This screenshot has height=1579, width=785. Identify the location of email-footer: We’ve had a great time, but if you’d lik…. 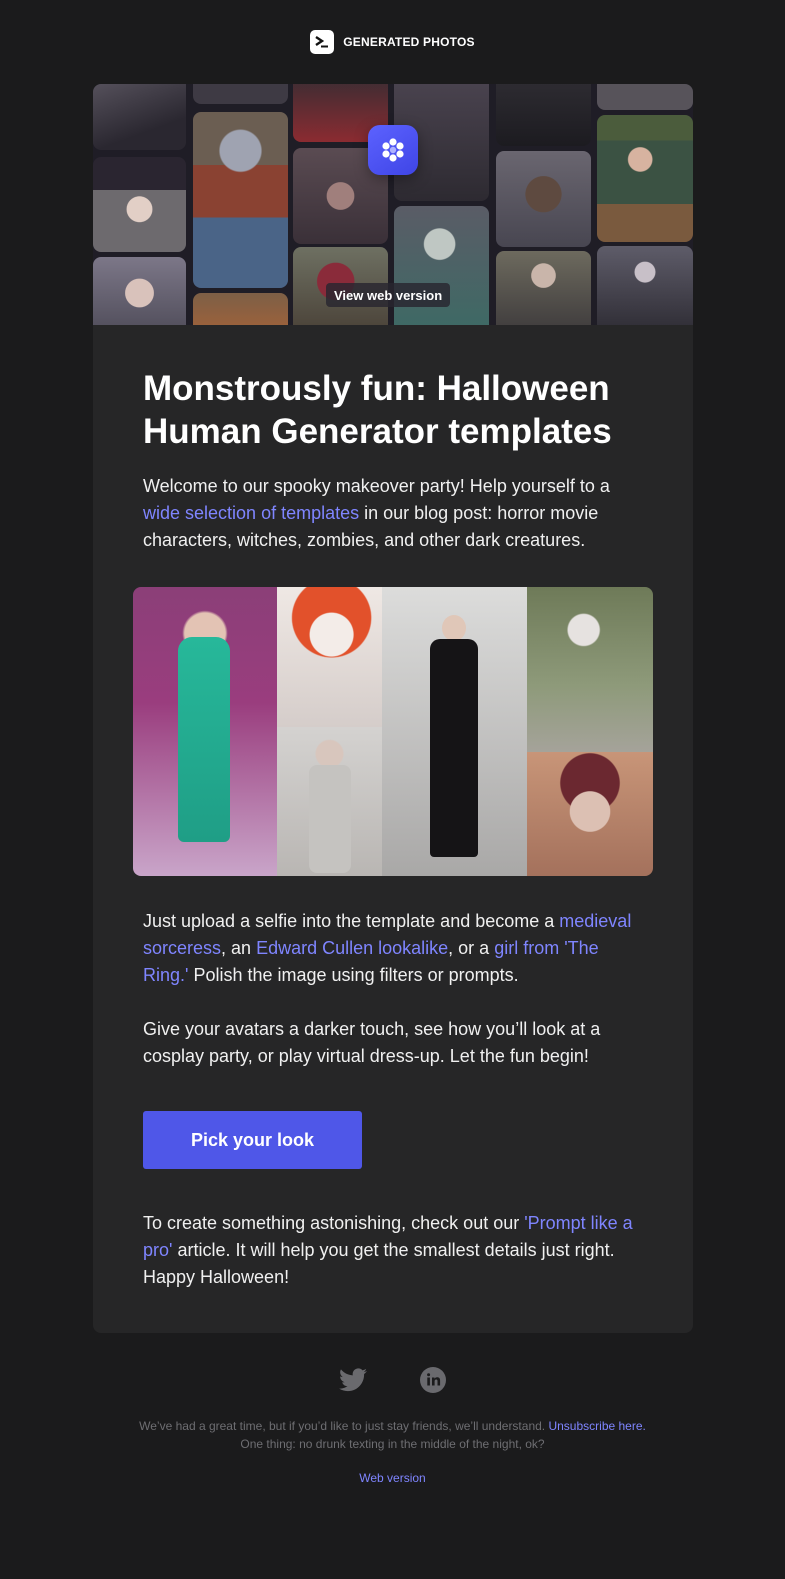
(392, 1425).